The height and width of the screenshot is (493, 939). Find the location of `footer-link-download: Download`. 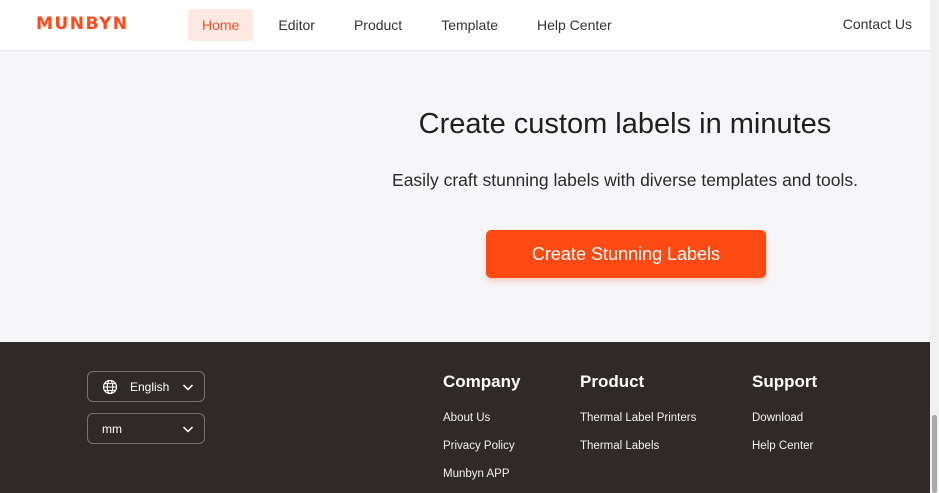

footer-link-download: Download is located at coordinates (784, 426).